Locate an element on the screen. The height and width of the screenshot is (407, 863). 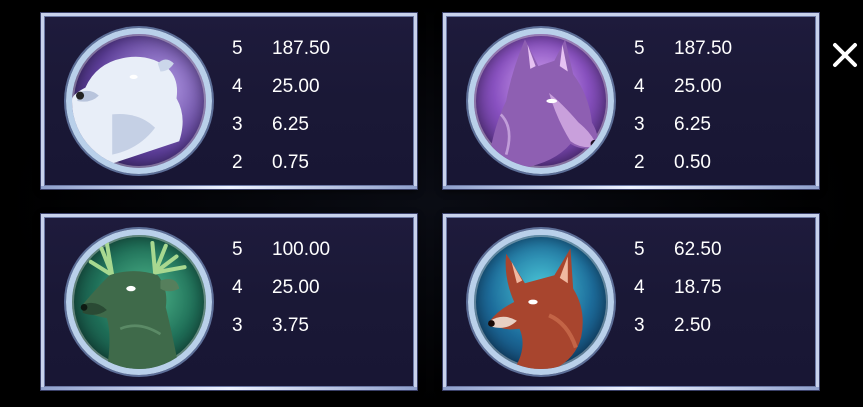
pay-row: 5 62.50 is located at coordinates (719, 254).